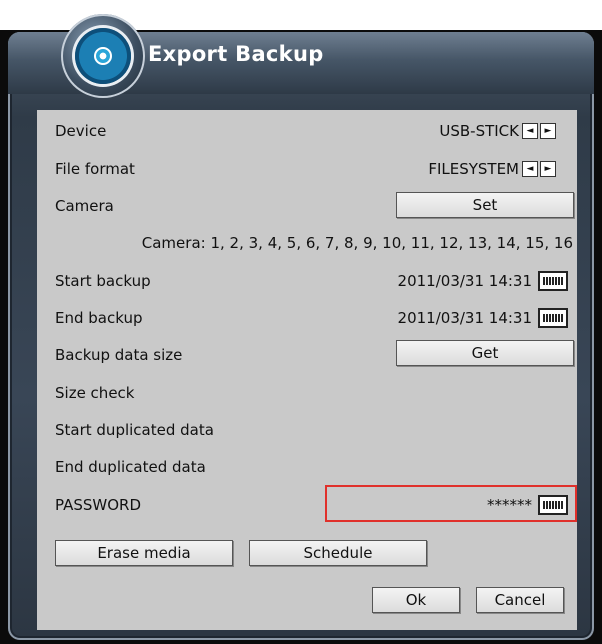 The image size is (602, 644). I want to click on camera-label: Camera, so click(84, 206).